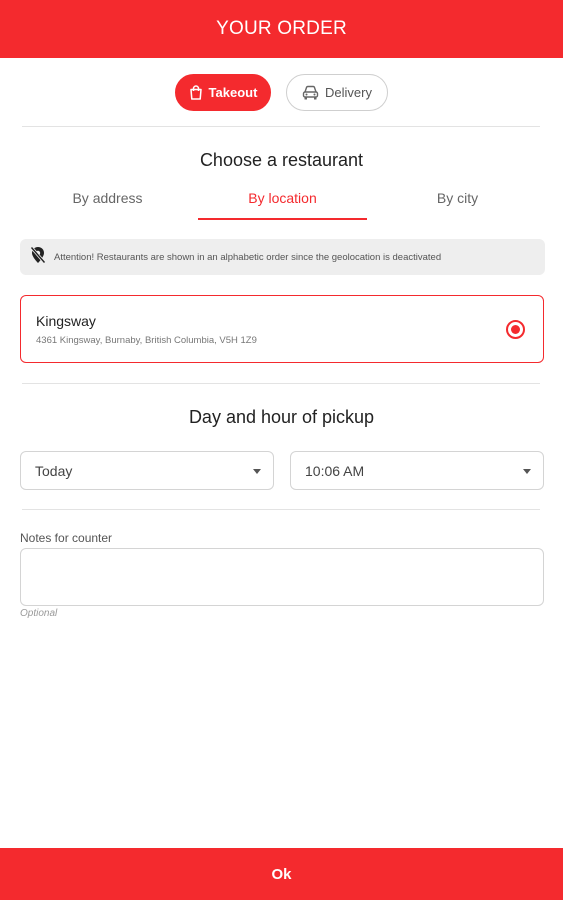  I want to click on ok-button: Ok, so click(281, 874).